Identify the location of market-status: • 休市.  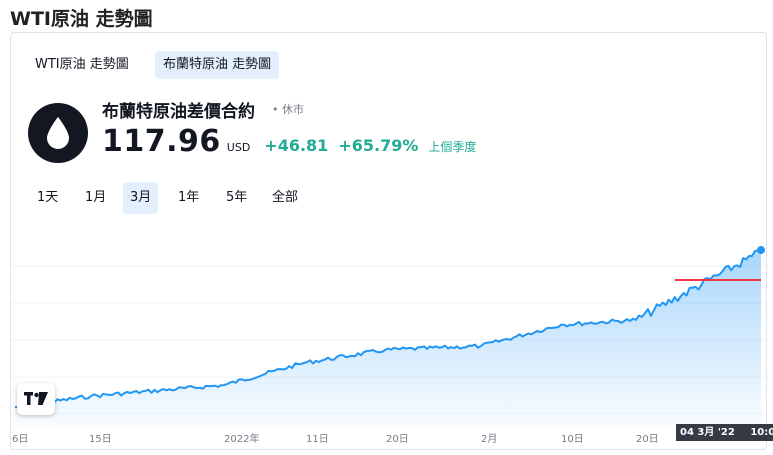
(288, 109).